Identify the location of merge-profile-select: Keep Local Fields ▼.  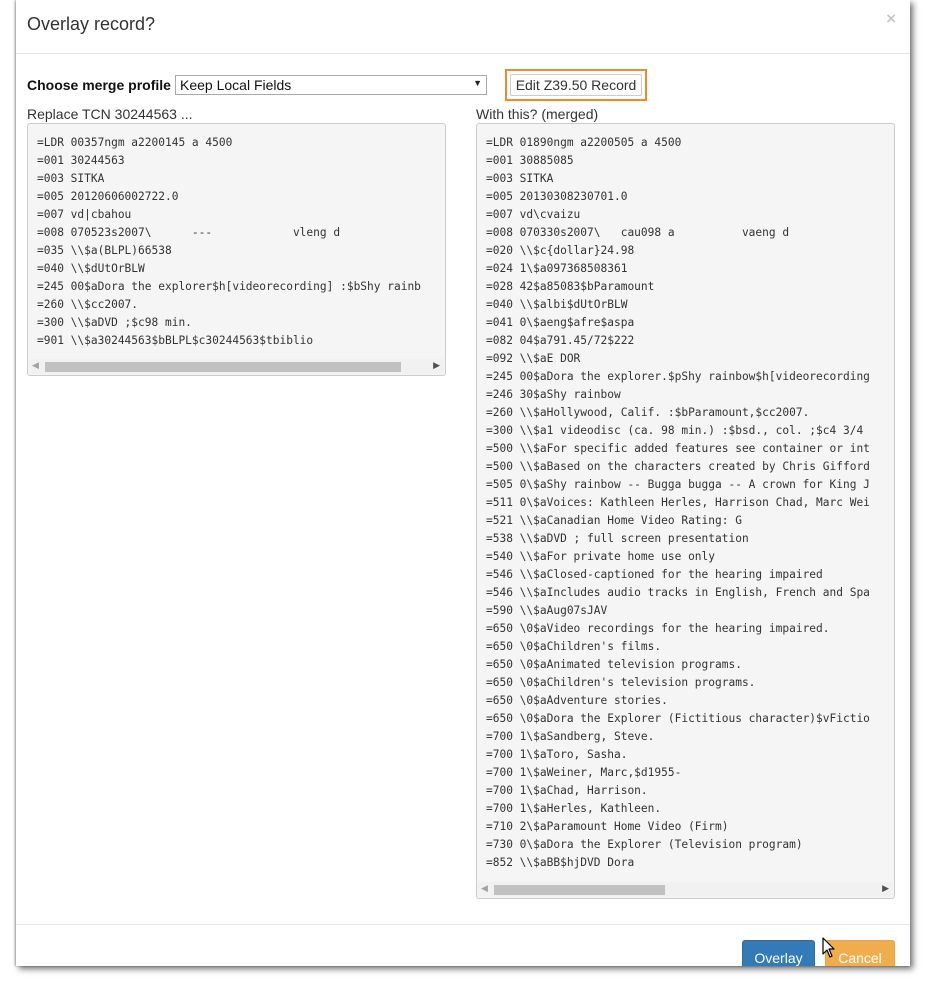
(331, 85).